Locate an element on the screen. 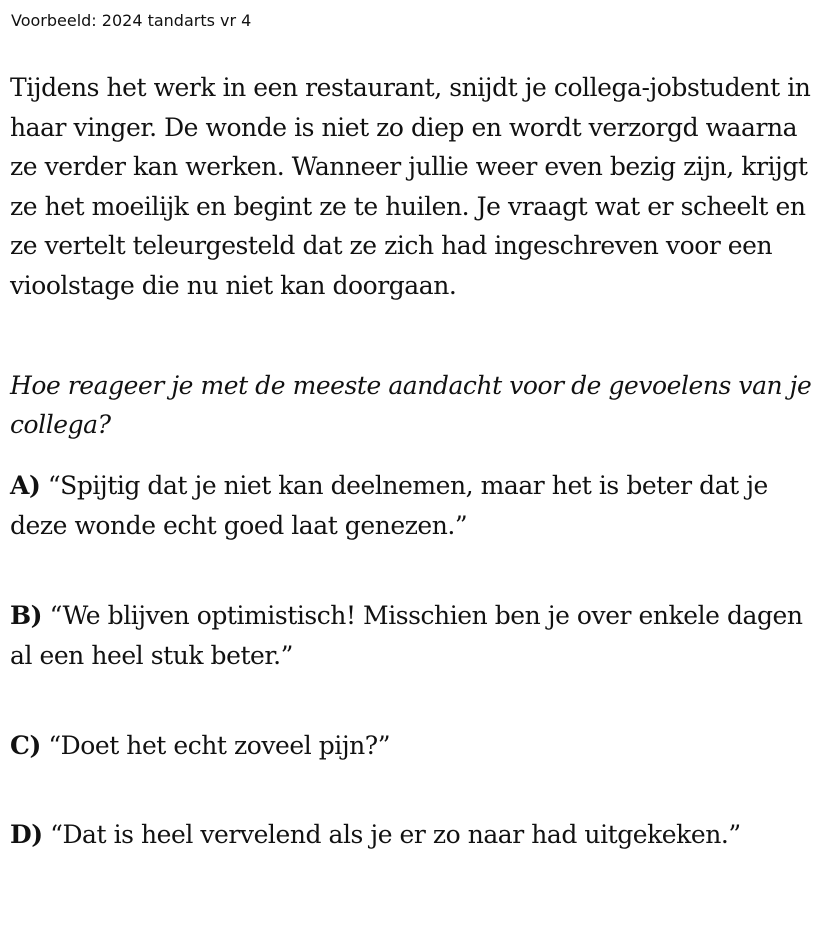 This screenshot has width=840, height=928. option-letter: A) is located at coordinates (25, 485).